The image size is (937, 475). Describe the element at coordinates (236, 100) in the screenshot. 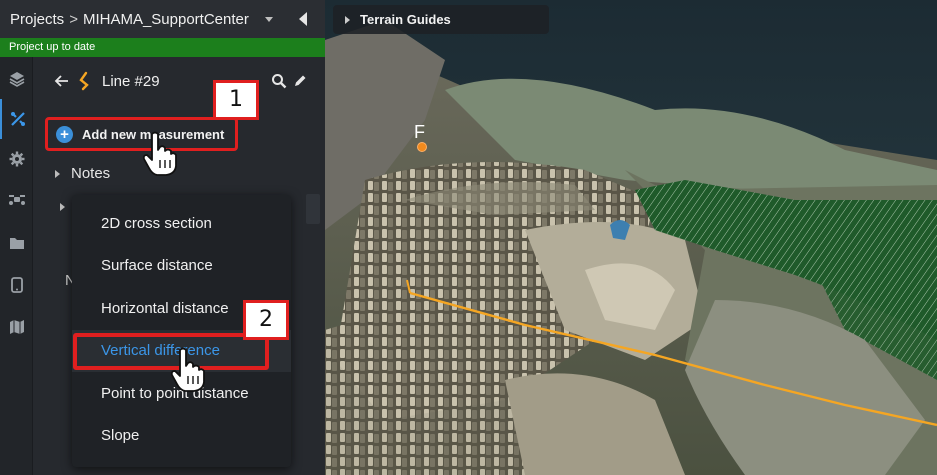

I see `step-callout-1: 1` at that location.